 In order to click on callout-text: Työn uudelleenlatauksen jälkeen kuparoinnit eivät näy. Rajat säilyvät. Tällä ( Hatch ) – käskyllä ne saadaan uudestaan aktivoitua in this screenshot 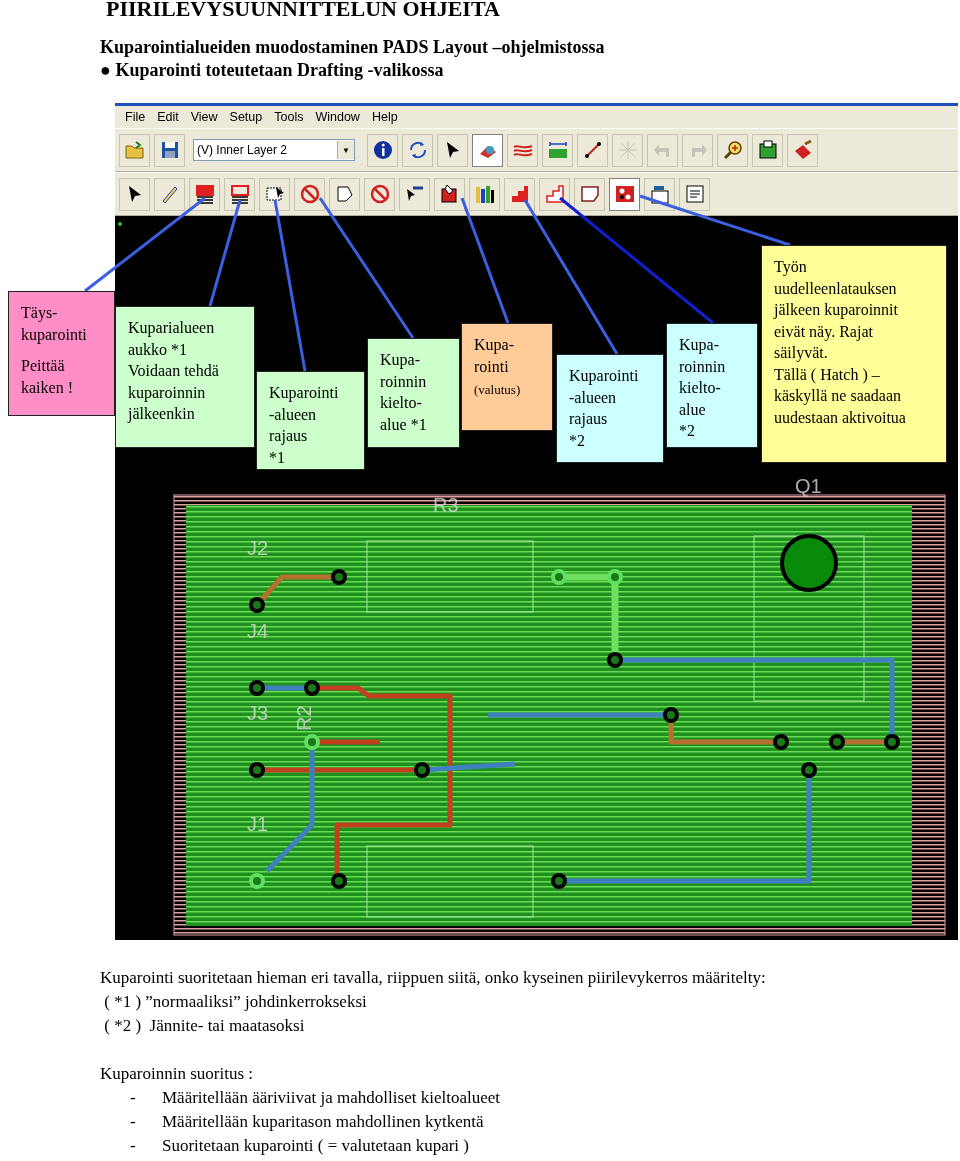, I will do `click(840, 342)`.